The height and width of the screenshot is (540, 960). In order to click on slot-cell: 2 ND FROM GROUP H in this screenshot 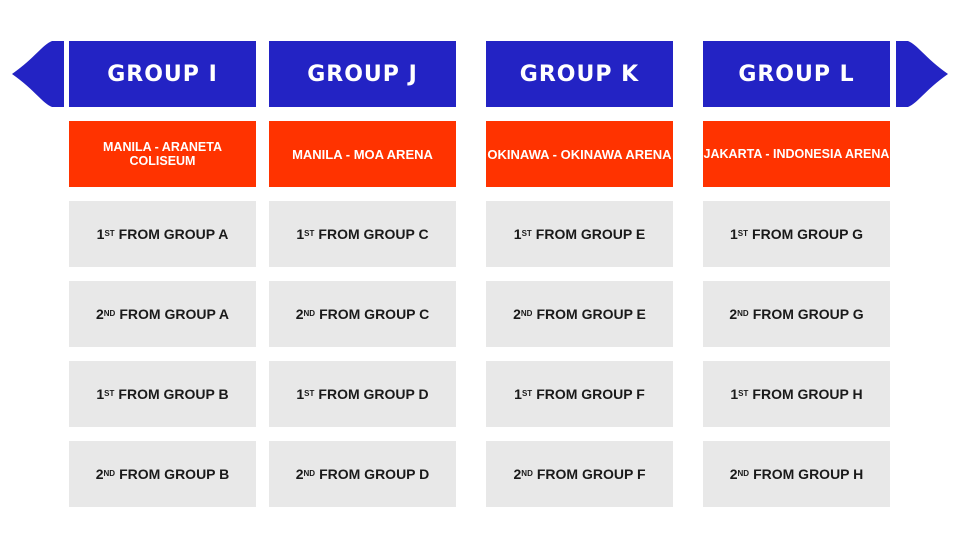, I will do `click(796, 474)`.